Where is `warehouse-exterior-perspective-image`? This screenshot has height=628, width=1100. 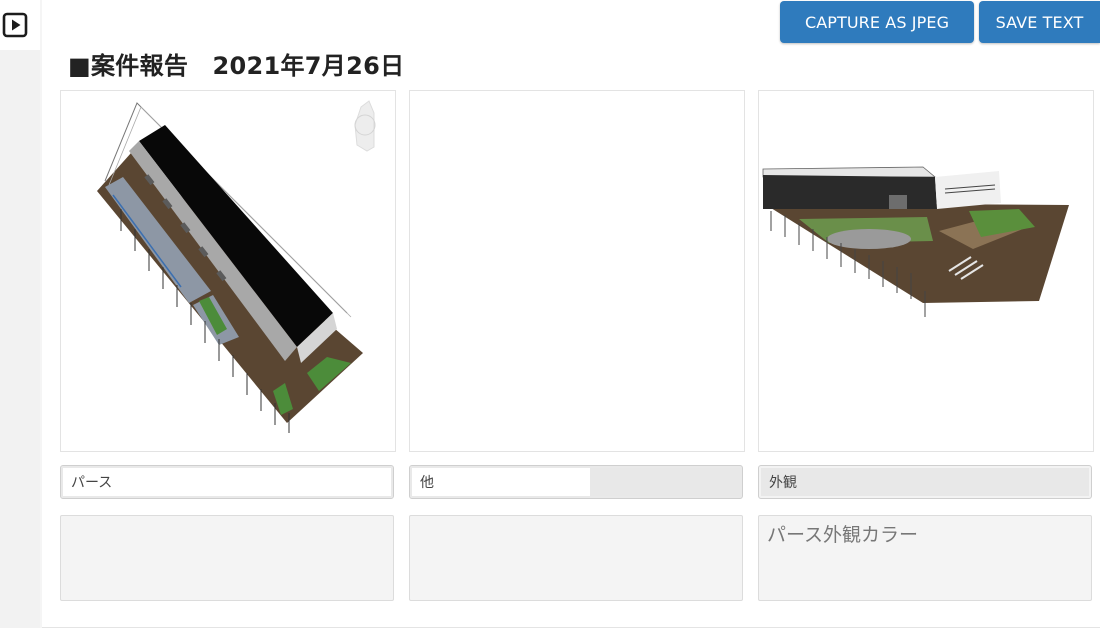
warehouse-exterior-perspective-image is located at coordinates (915, 241).